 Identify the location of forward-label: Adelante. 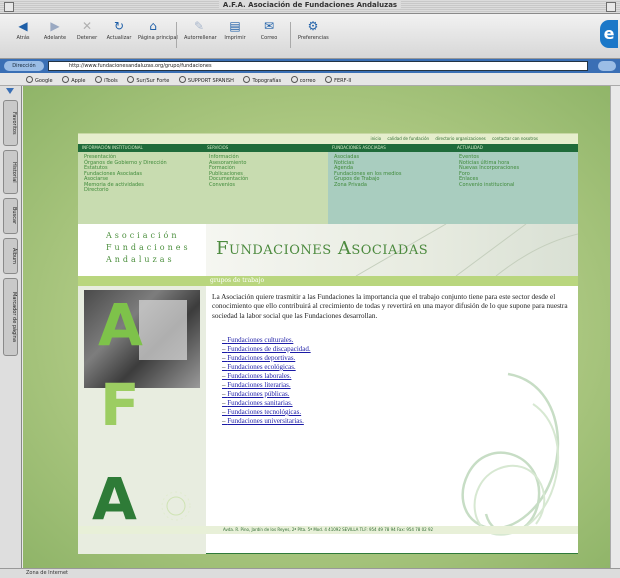
(55, 38).